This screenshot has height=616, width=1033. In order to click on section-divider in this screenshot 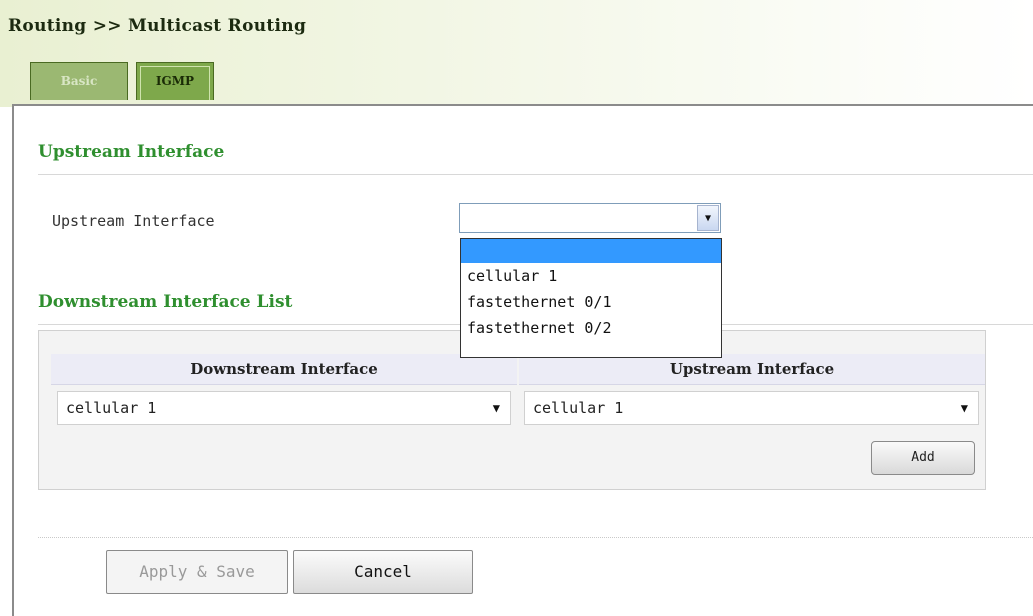, I will do `click(535, 174)`.